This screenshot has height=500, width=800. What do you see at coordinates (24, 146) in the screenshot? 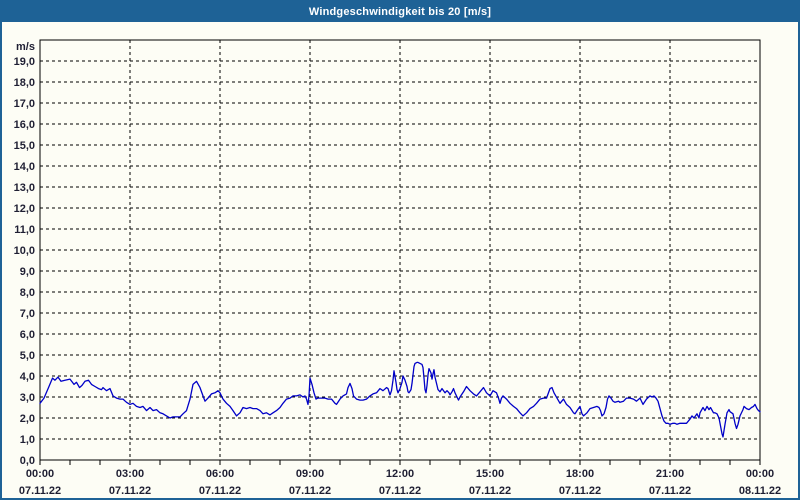
I see `y-tick-label: 15,0` at bounding box center [24, 146].